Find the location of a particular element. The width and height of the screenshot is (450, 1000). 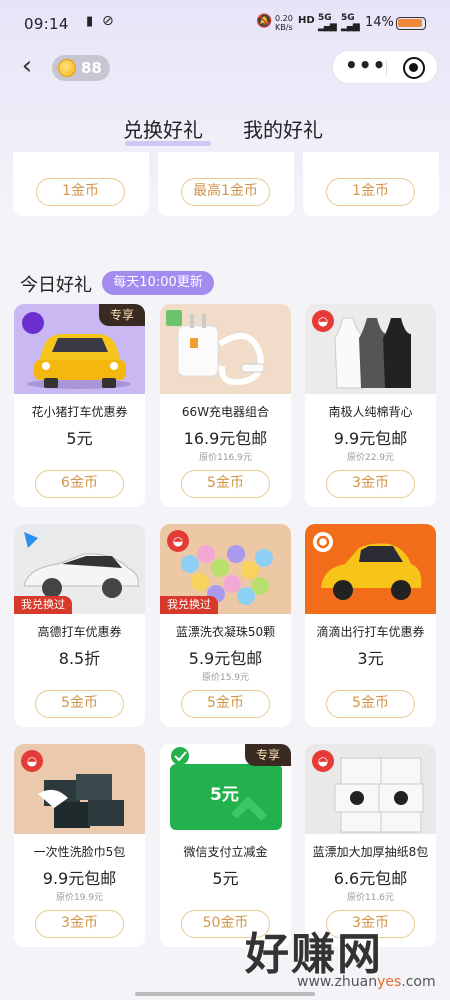

product-card: ◒ 蓝漂加大加厚抽纸8包 6.6元包邮 原价11.6元 3金币 is located at coordinates (370, 845).